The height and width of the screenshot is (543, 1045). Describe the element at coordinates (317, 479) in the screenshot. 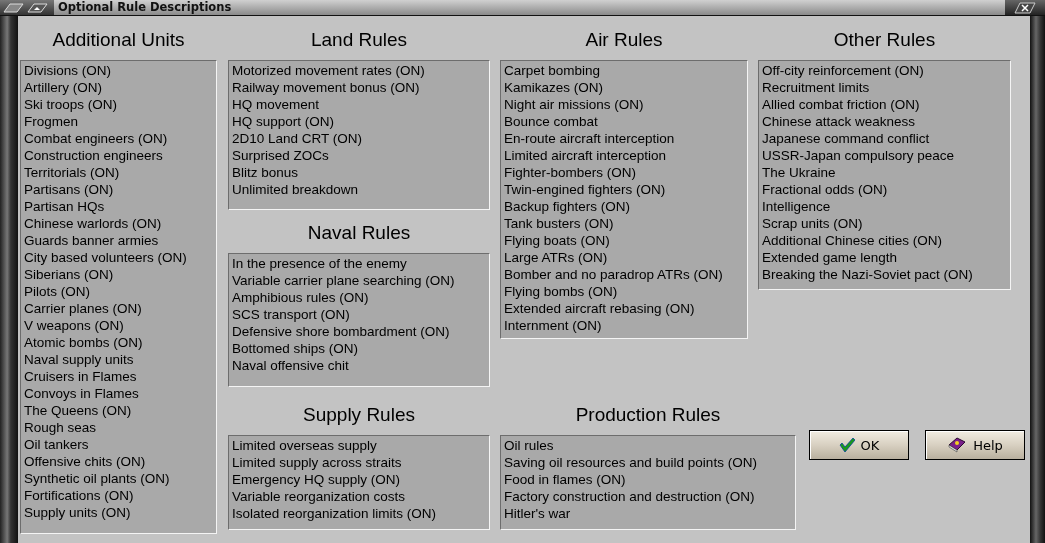

I see `rule-item: Emergency HQ supply (ON)` at that location.